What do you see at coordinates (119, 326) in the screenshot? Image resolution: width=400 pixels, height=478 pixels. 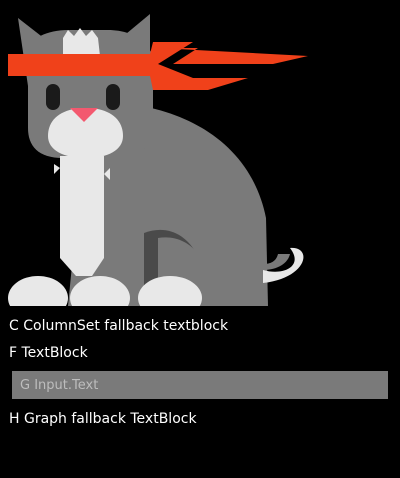 I see `columnset-fallback-text: C ColumnSet fallback textblock` at bounding box center [119, 326].